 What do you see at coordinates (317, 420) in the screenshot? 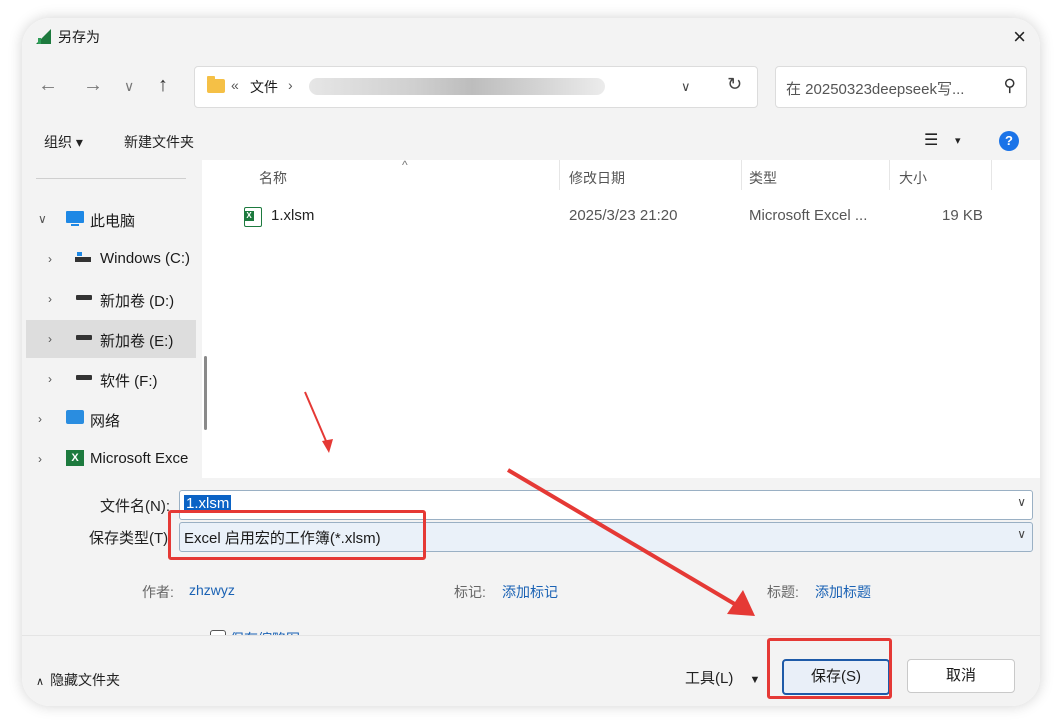
I see `annotation-arrow-line-small` at bounding box center [317, 420].